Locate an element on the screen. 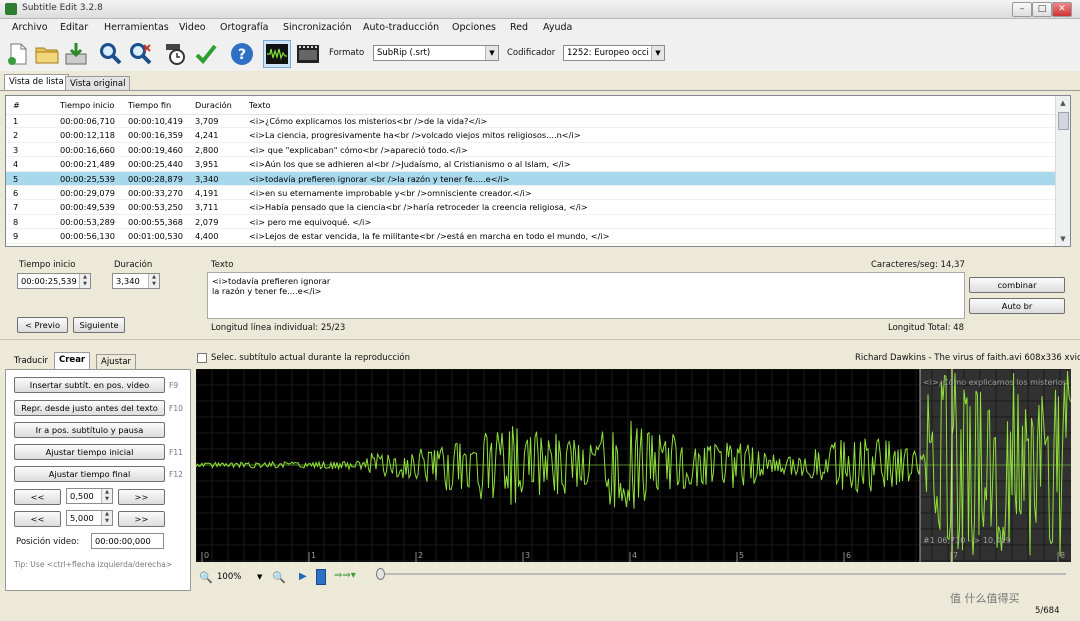 The height and width of the screenshot is (621, 1080). position-track is located at coordinates (721, 574).